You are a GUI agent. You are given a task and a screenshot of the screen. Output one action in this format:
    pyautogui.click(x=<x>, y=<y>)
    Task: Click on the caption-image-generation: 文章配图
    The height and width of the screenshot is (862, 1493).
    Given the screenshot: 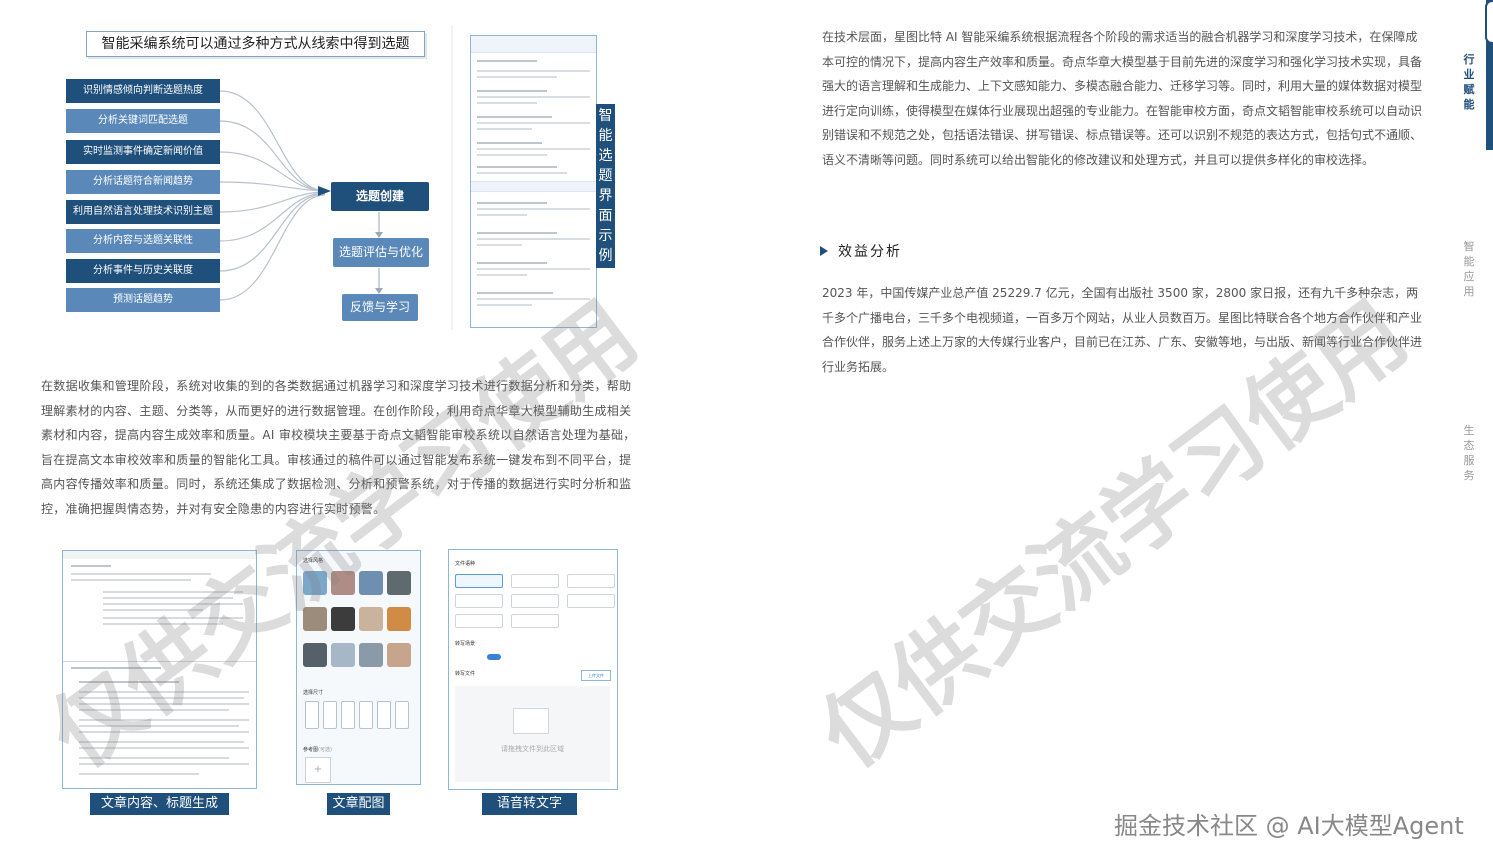 What is the action you would take?
    pyautogui.click(x=358, y=804)
    